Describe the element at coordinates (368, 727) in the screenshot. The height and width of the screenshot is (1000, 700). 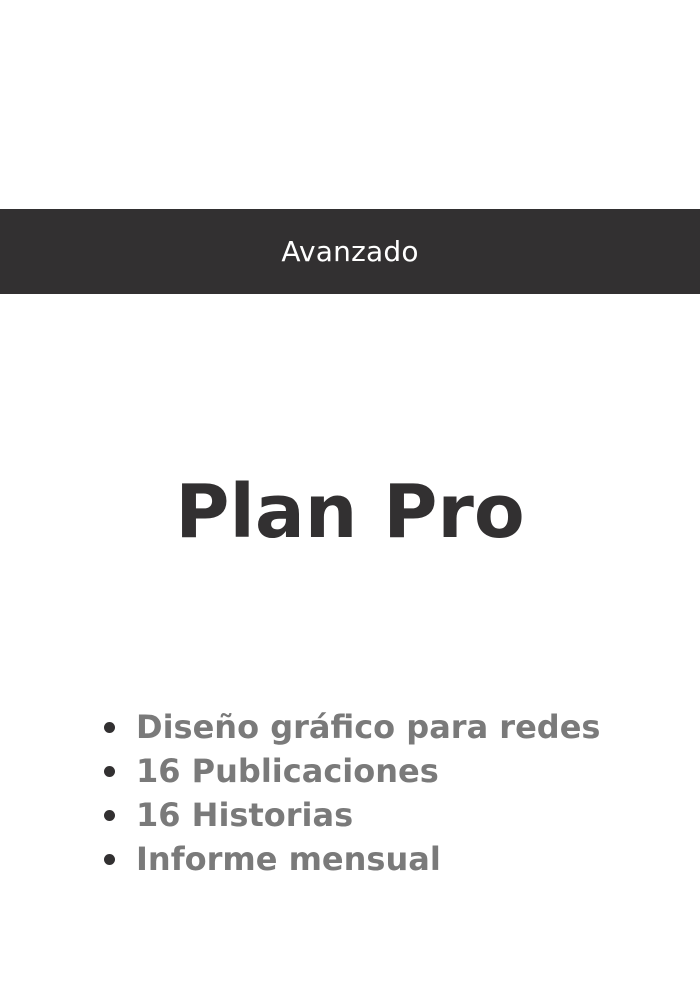
I see `feature-text: Diseño gráfico para redes` at that location.